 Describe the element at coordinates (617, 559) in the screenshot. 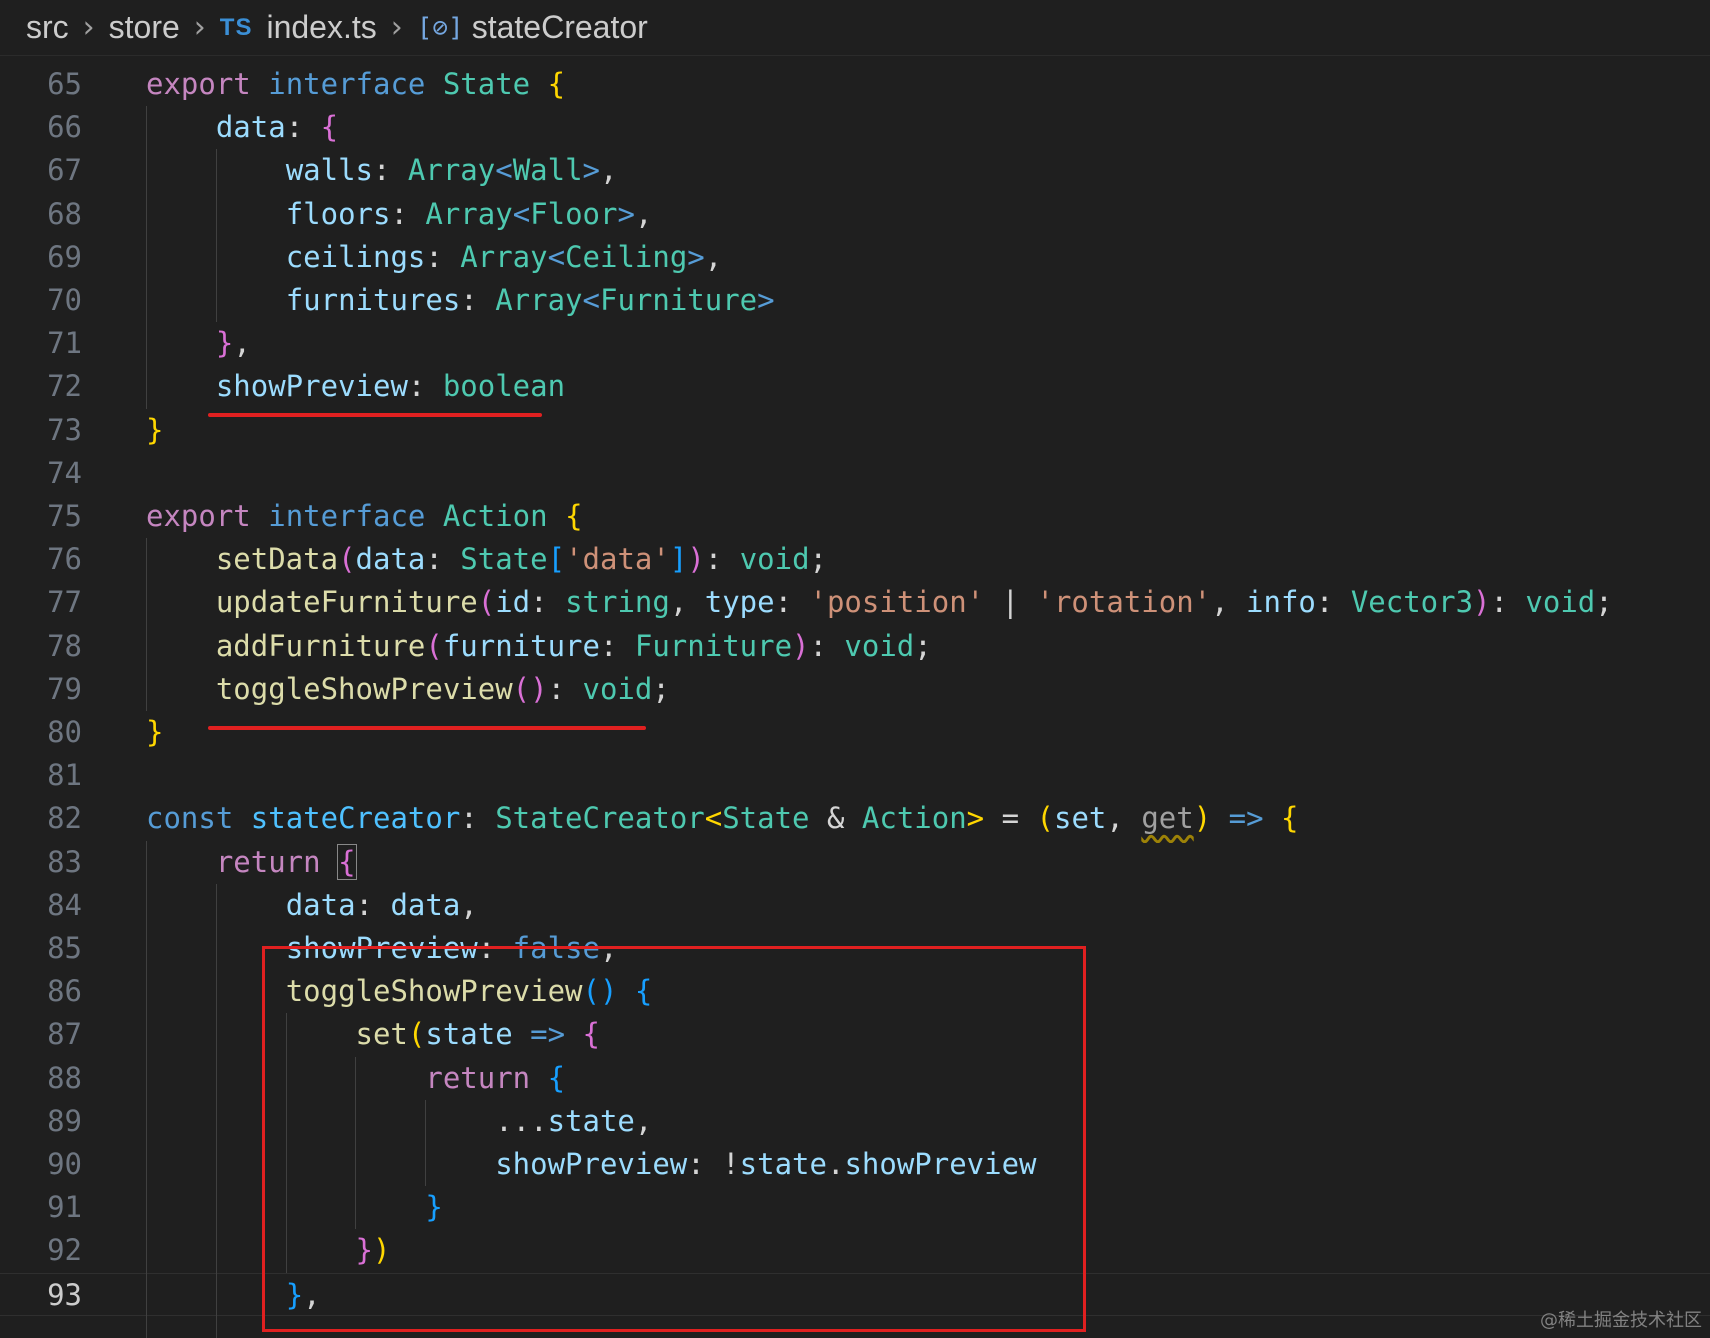

I see `code-token: 'data'` at that location.